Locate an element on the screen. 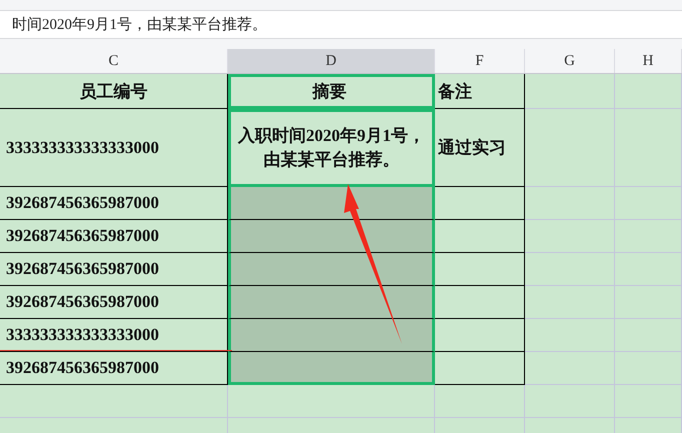 Image resolution: width=682 pixels, height=433 pixels. column-title: 摘要 is located at coordinates (331, 91).